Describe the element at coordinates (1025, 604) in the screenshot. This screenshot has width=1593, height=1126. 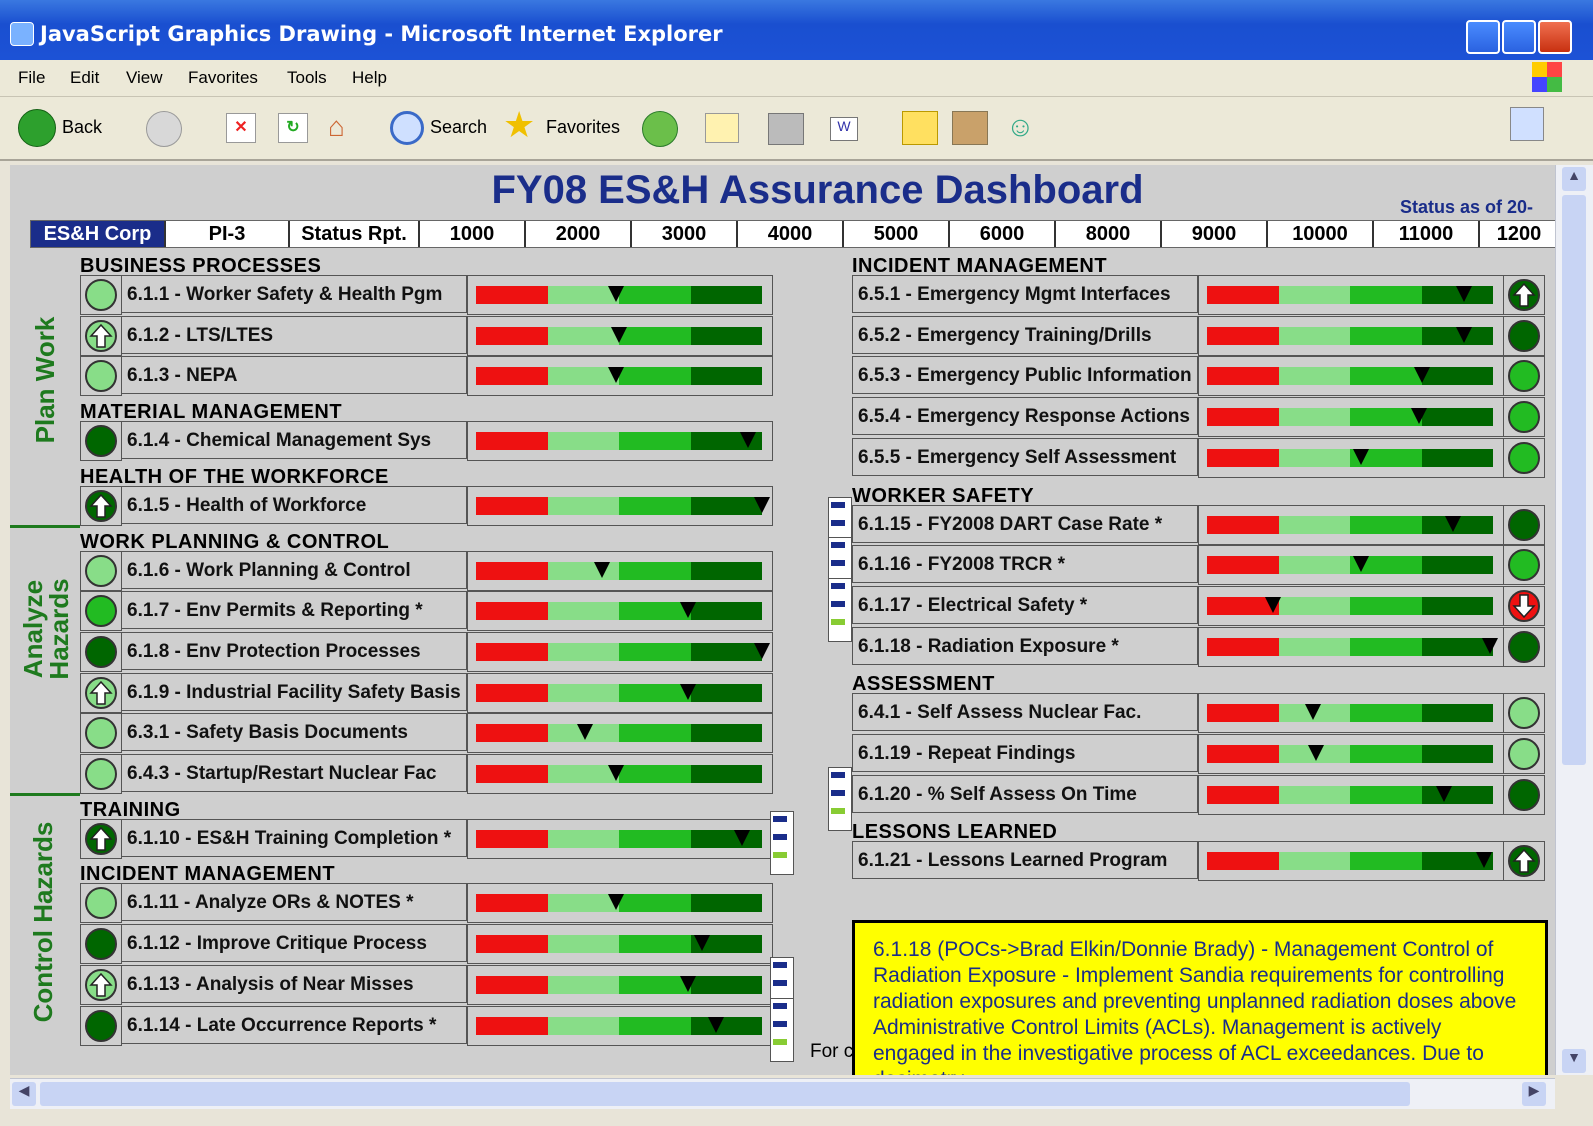
I see `metric-label: 6.1.17 - Electrical Safety *` at that location.